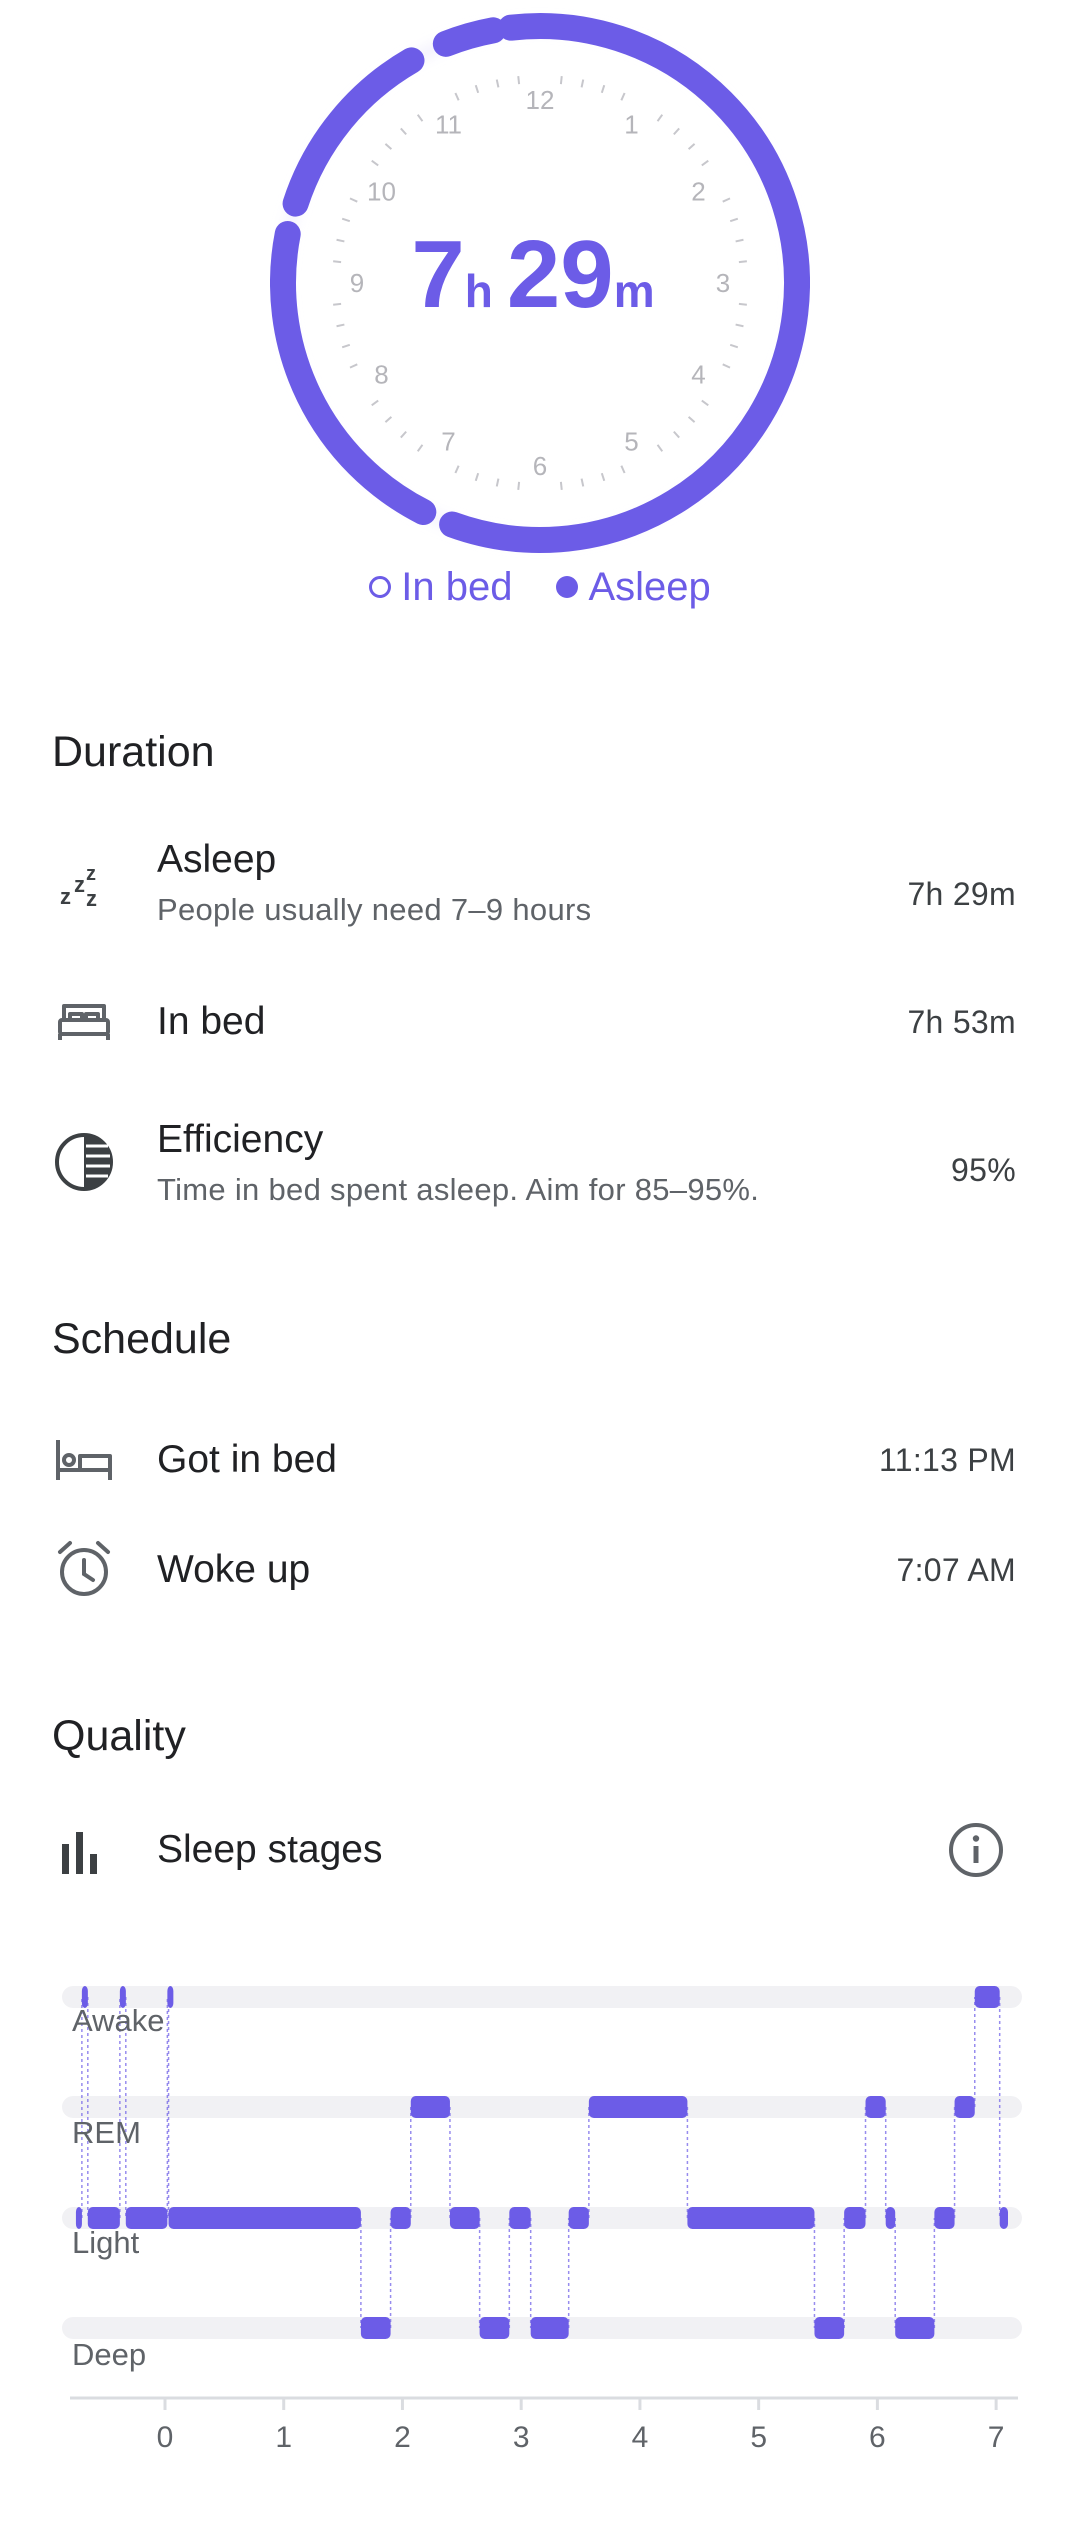  Describe the element at coordinates (947, 1460) in the screenshot. I see `got-in-bed-value: 11:13 PM` at that location.